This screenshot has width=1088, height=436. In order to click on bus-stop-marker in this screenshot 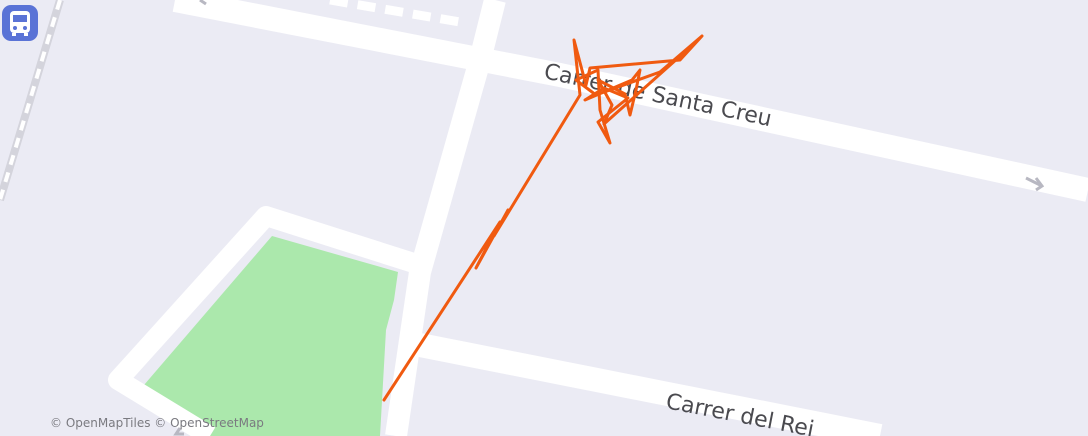, I will do `click(20, 23)`.